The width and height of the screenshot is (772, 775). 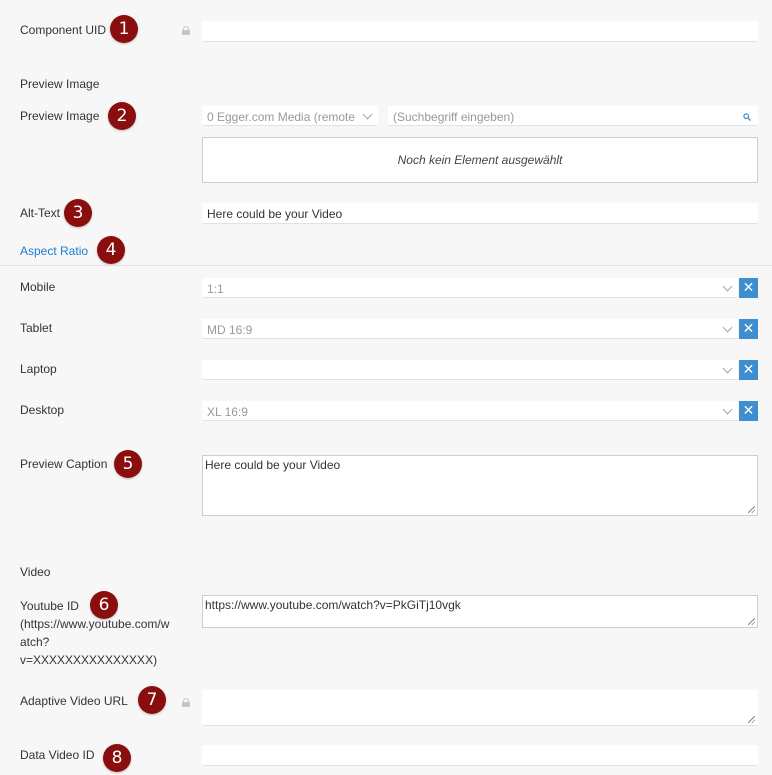 I want to click on preview-caption-label: Preview Caption, so click(x=64, y=464).